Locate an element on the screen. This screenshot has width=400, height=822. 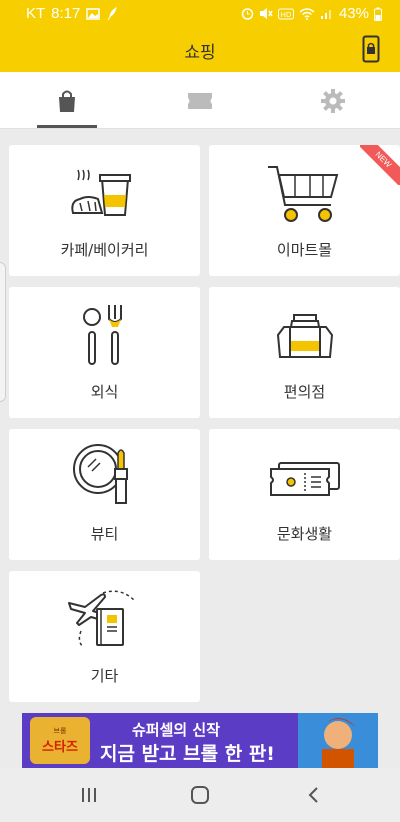
game-logo: 브롤 스타즈 is located at coordinates (60, 740).